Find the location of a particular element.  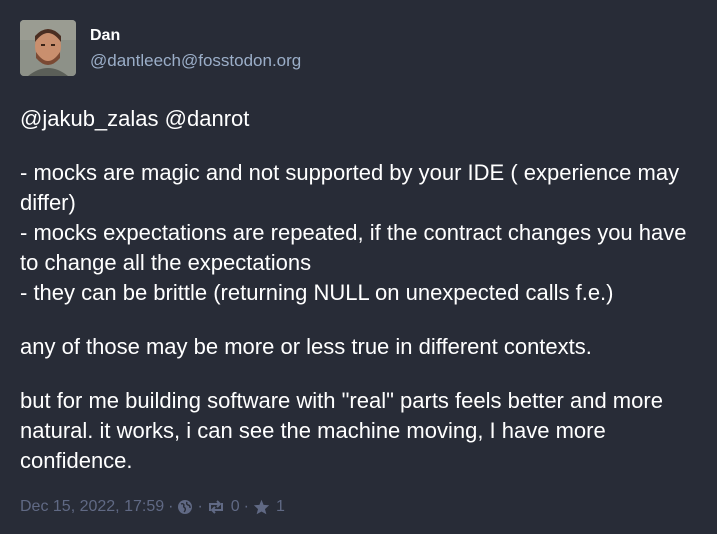

star-icon is located at coordinates (261, 507).